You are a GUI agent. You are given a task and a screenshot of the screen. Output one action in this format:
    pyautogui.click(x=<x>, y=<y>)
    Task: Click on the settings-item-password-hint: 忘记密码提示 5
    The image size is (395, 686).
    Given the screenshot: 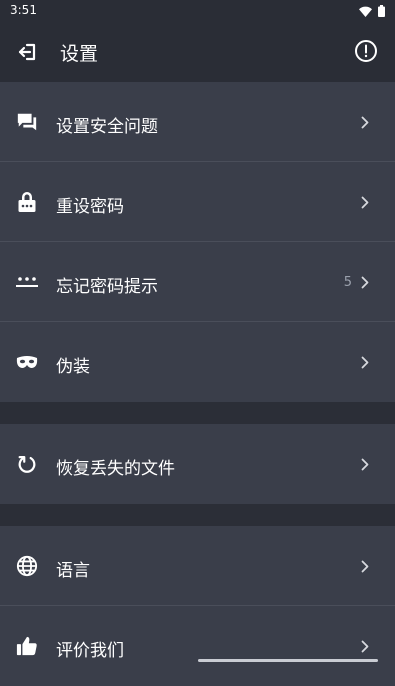 What is the action you would take?
    pyautogui.click(x=197, y=282)
    